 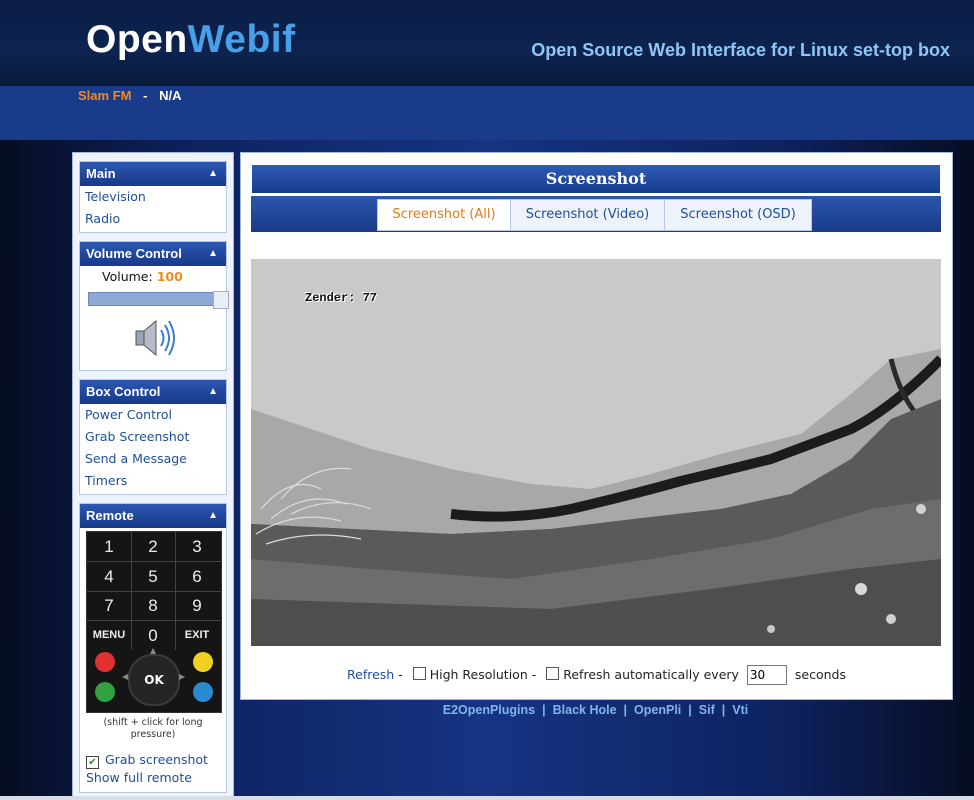 What do you see at coordinates (657, 710) in the screenshot?
I see `footer-link-openpli: OpenPli` at bounding box center [657, 710].